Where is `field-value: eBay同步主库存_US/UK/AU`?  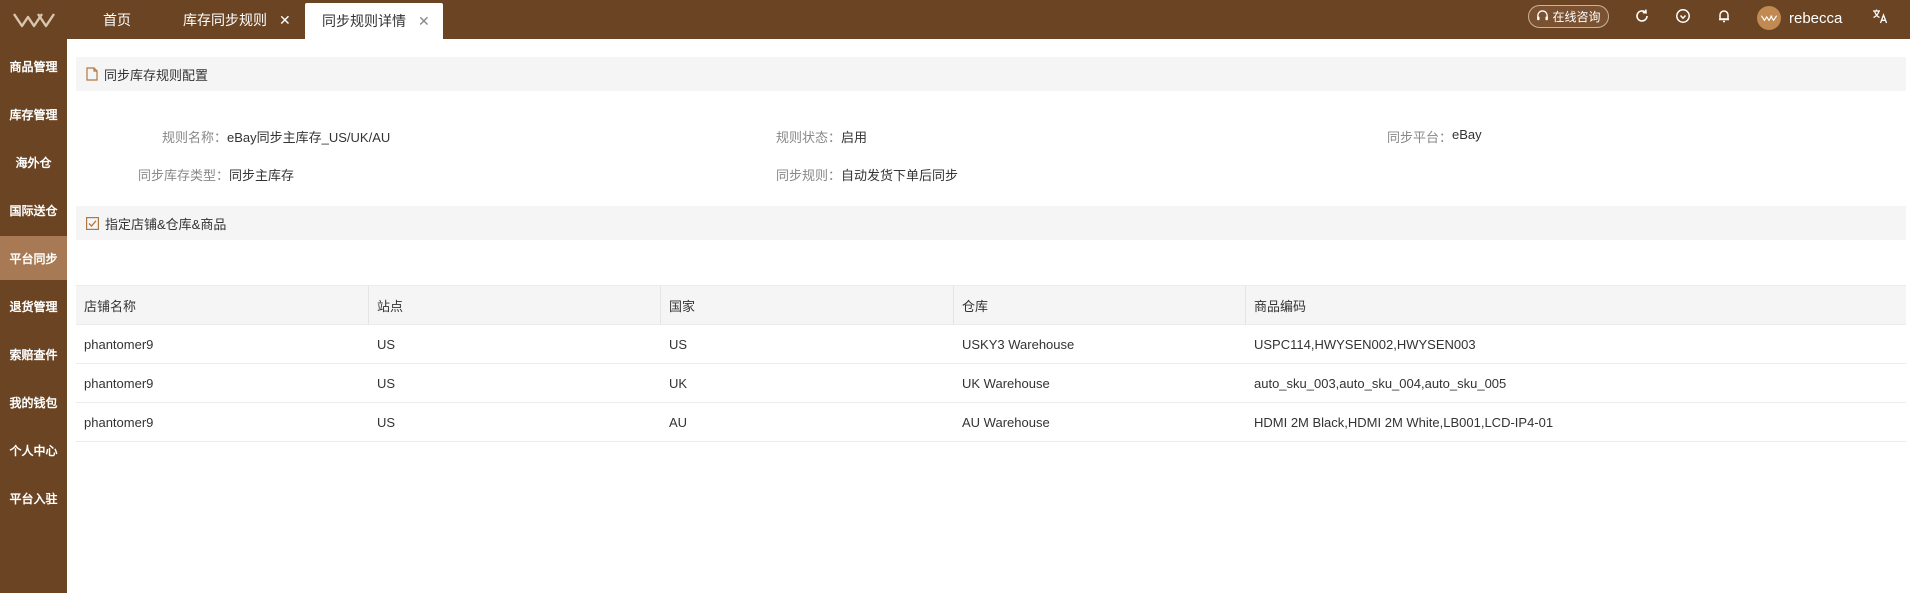 field-value: eBay同步主库存_US/UK/AU is located at coordinates (309, 137).